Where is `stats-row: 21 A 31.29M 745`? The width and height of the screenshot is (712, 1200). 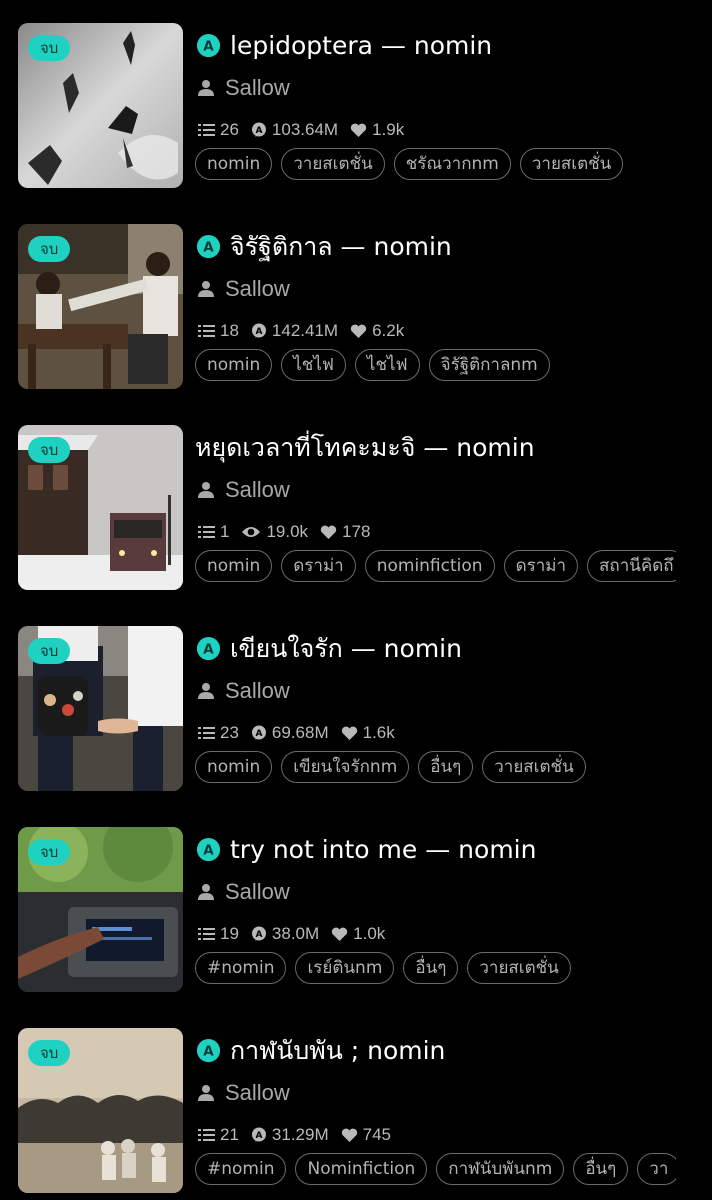 stats-row: 21 A 31.29M 745 is located at coordinates (300, 1135).